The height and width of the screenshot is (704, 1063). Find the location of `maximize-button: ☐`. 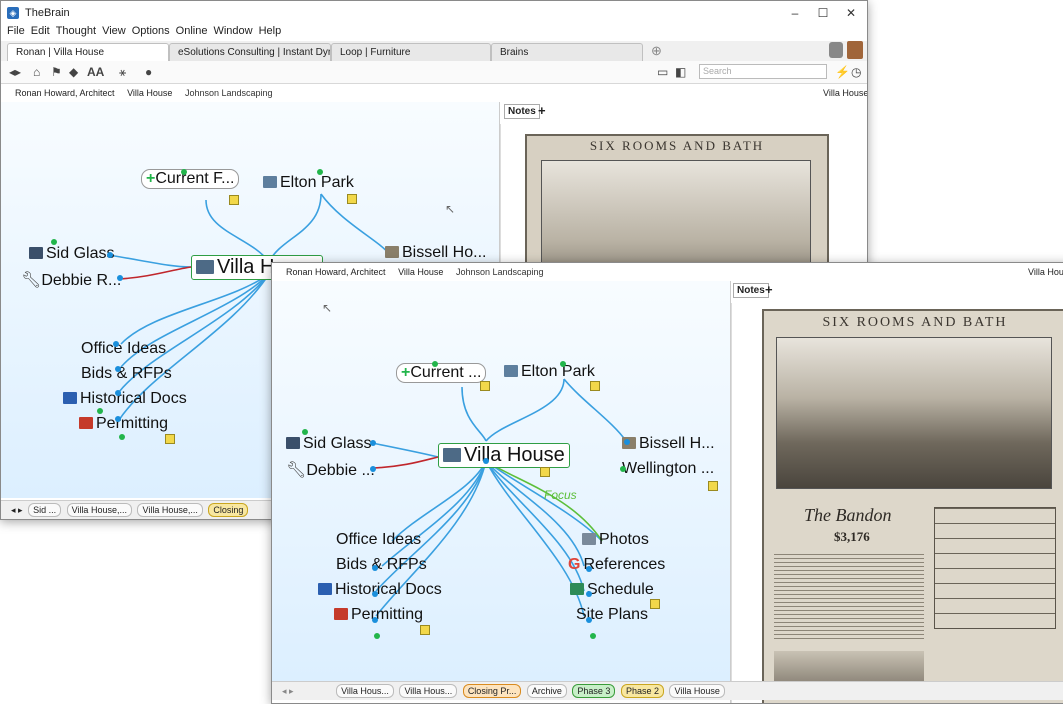

maximize-button: ☐ is located at coordinates (823, 13).